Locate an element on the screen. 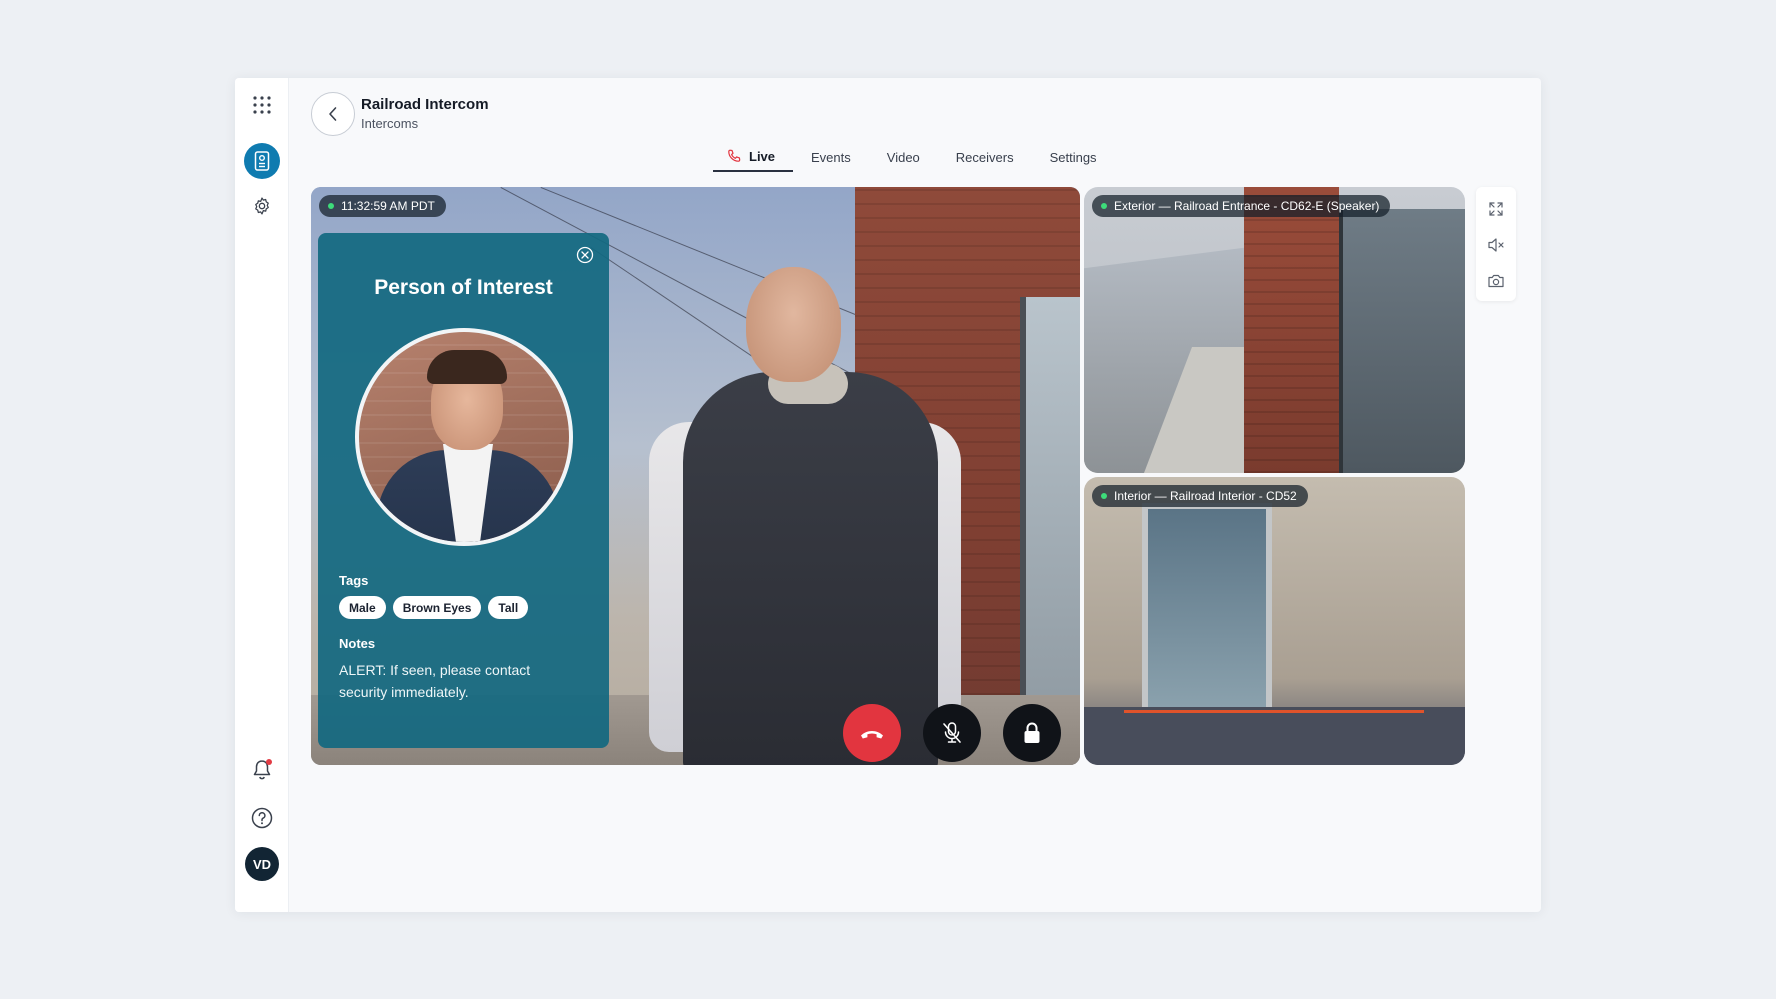 This screenshot has height=999, width=1776. camera-label: Interior — Railroad Interior - CD52 is located at coordinates (1200, 496).